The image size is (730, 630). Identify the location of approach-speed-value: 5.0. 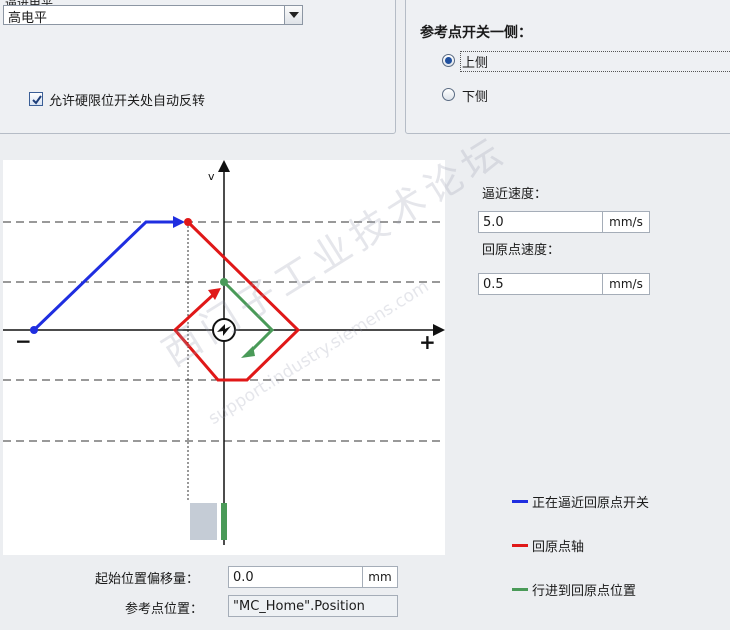
(493, 222).